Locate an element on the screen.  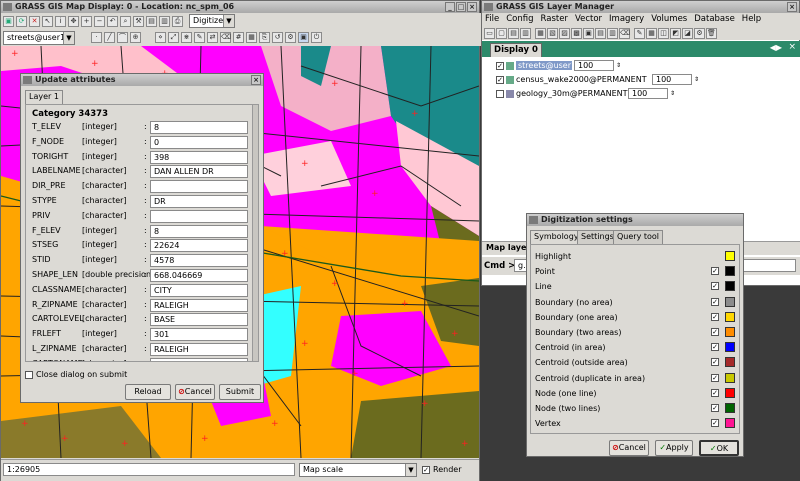
attribute-value-field: CITY is located at coordinates (199, 290).